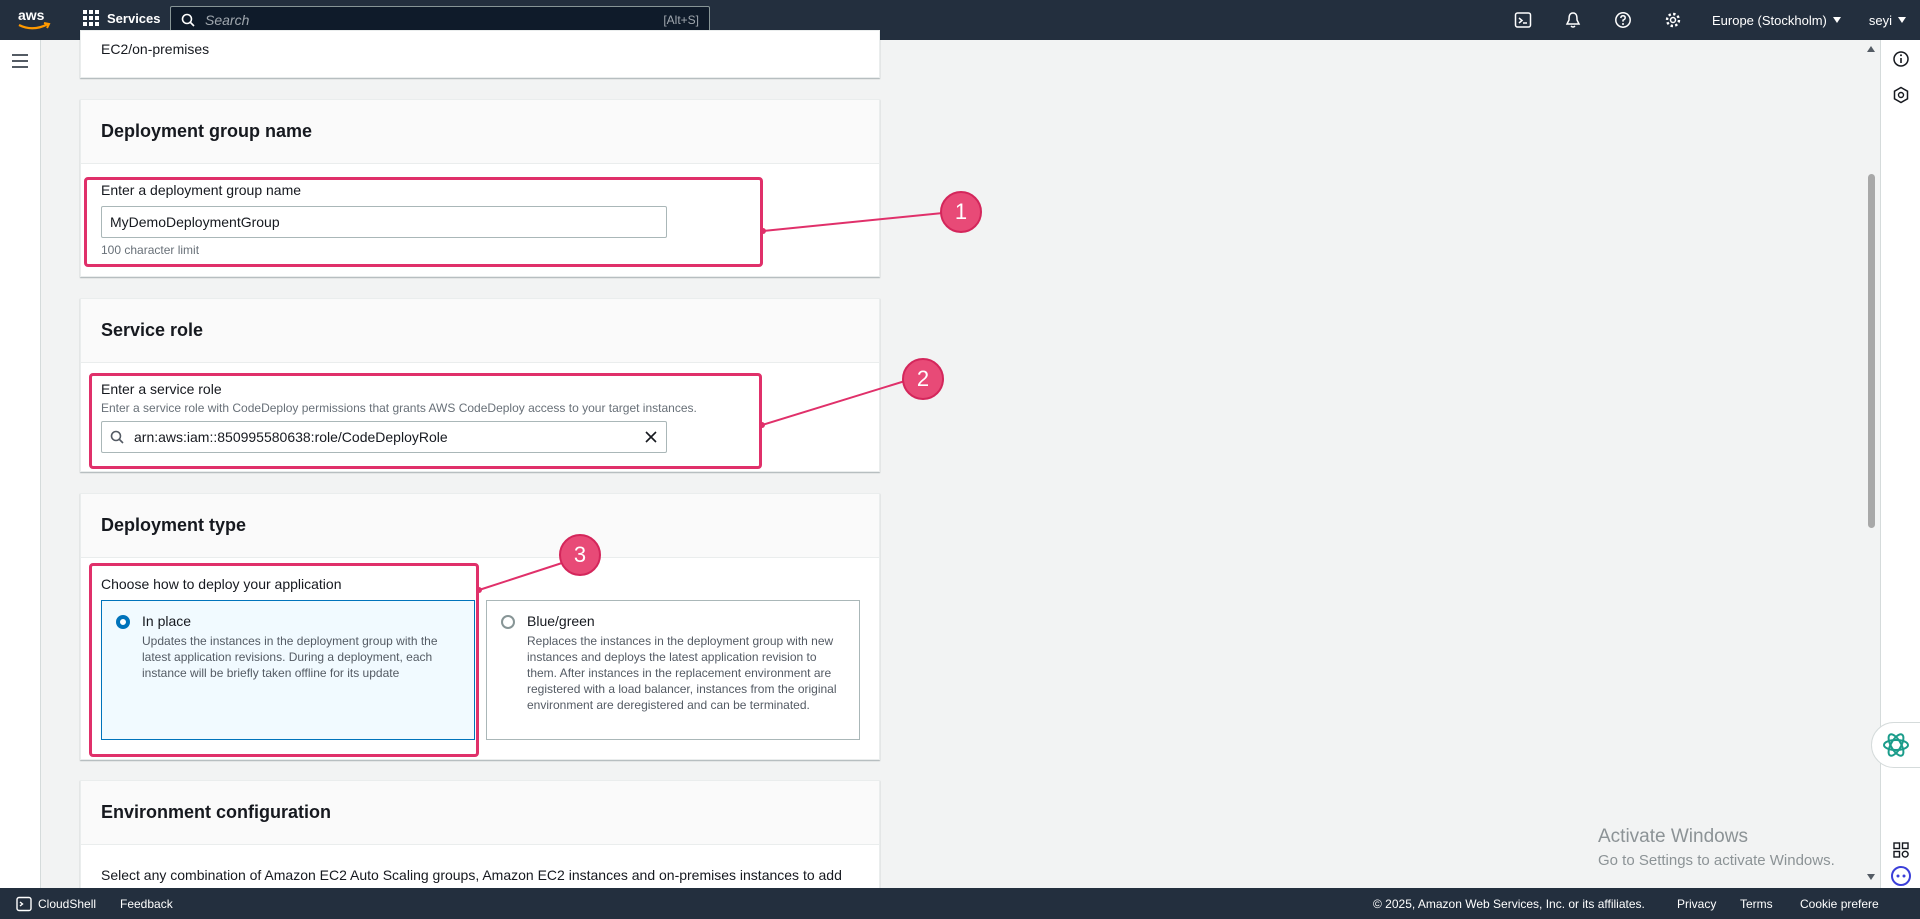  I want to click on scrollbar-thumb, so click(1871, 351).